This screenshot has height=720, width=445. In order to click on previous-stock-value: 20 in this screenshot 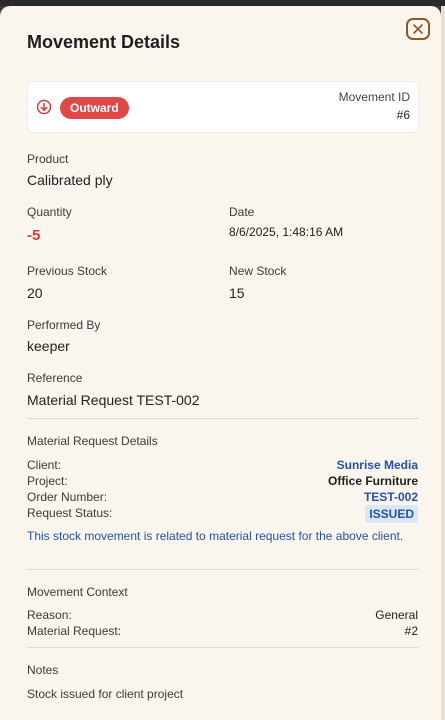, I will do `click(35, 293)`.